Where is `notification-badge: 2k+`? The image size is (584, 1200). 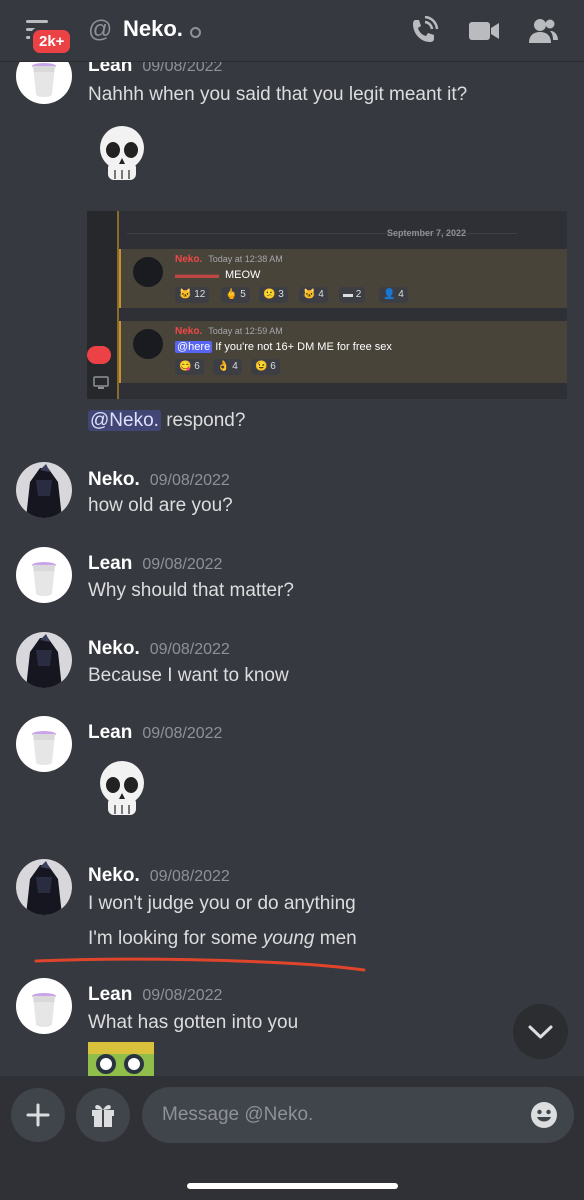 notification-badge: 2k+ is located at coordinates (52, 41).